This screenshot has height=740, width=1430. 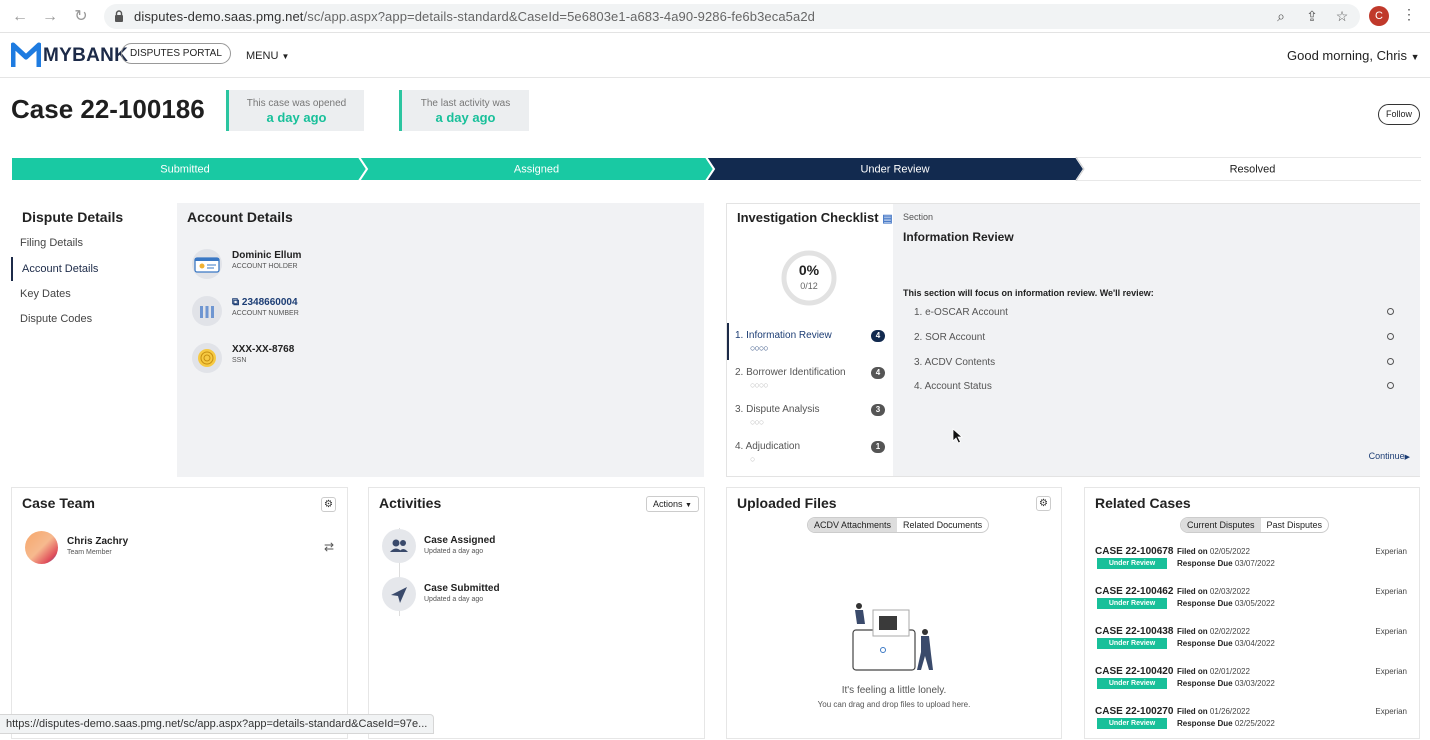 What do you see at coordinates (1134, 711) in the screenshot?
I see `related-case-id: CASE 22-100270` at bounding box center [1134, 711].